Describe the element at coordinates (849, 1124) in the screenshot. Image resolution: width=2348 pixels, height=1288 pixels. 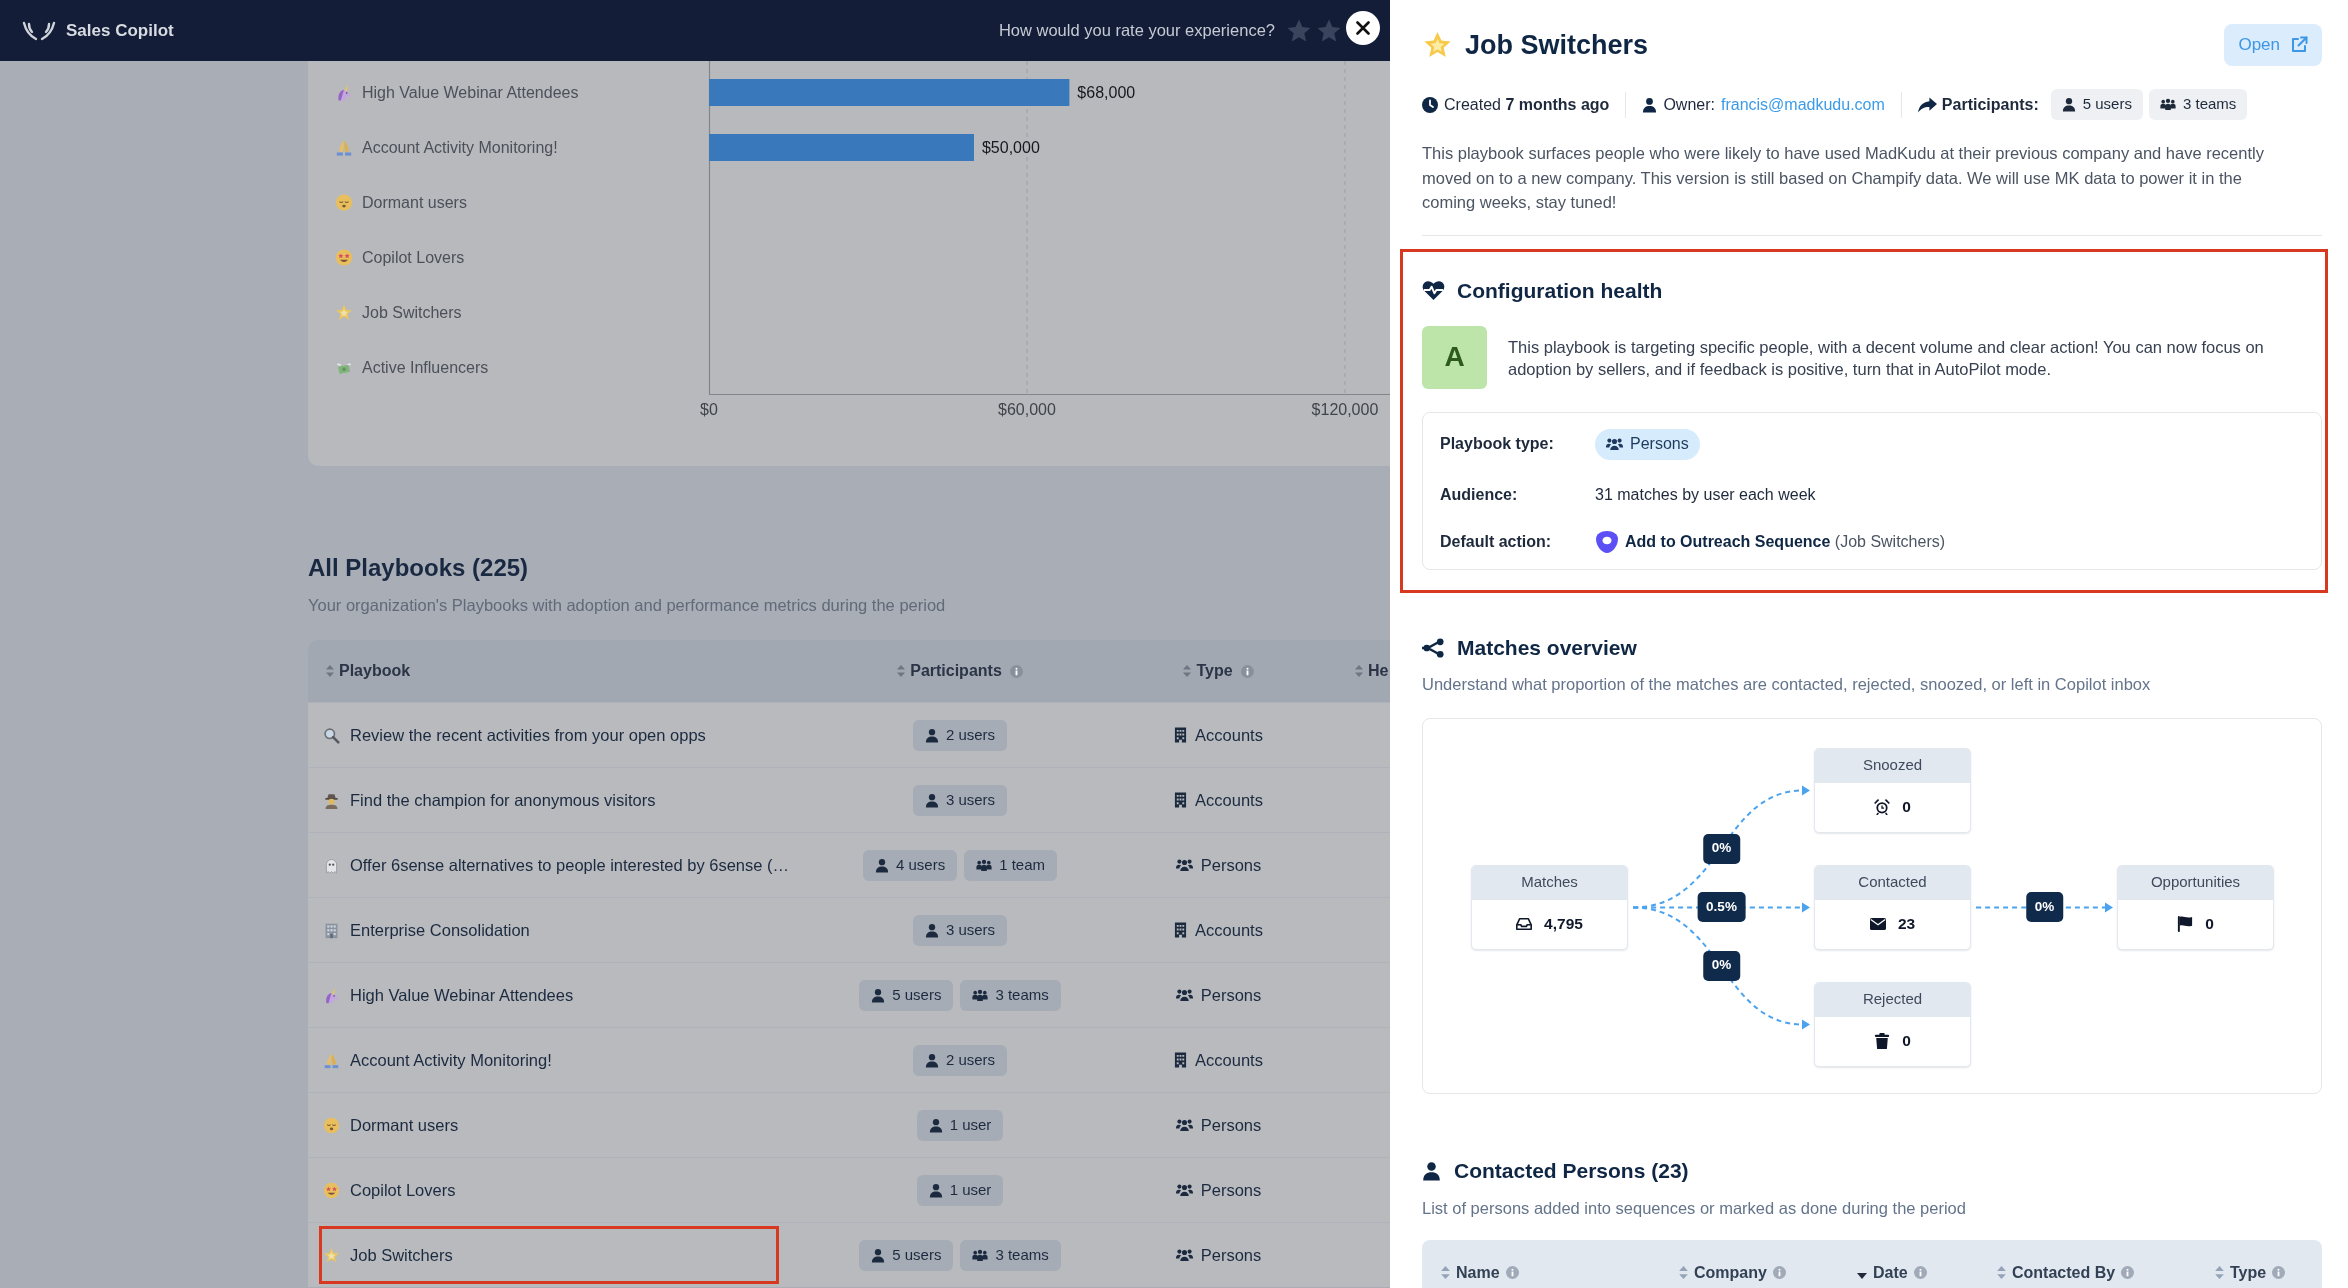
I see `table-row: Dormant users 1 user Persons` at that location.